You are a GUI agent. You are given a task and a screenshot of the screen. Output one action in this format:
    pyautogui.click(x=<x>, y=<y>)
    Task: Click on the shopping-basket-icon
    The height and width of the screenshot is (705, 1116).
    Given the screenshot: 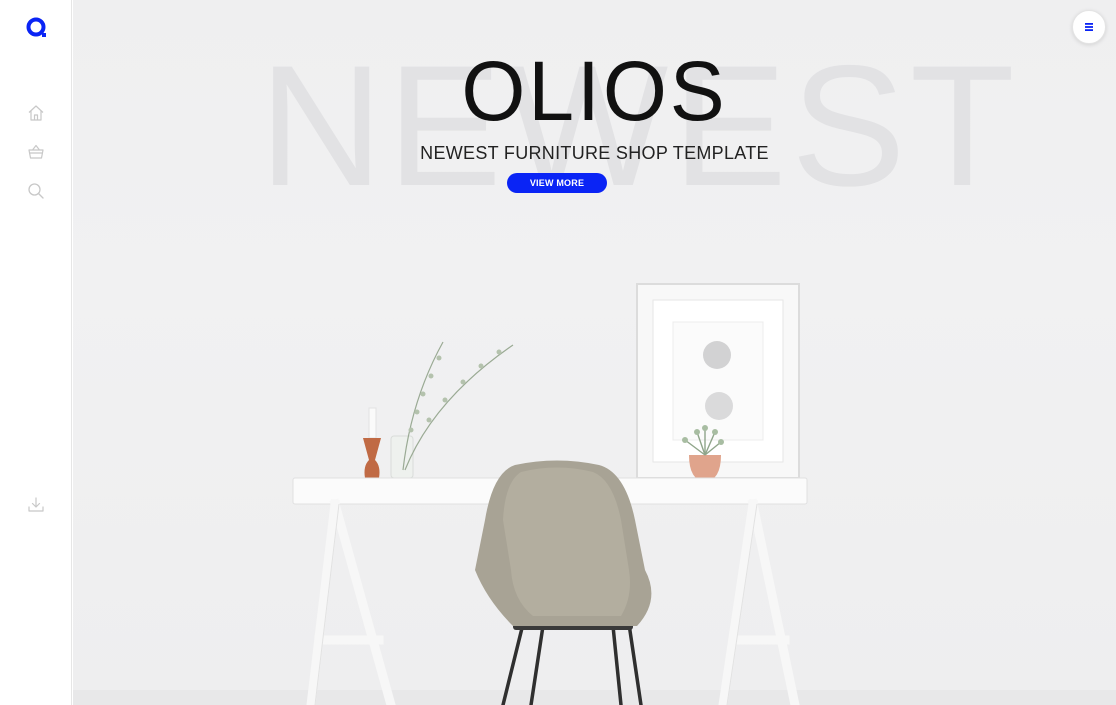 What is the action you would take?
    pyautogui.click(x=36, y=152)
    